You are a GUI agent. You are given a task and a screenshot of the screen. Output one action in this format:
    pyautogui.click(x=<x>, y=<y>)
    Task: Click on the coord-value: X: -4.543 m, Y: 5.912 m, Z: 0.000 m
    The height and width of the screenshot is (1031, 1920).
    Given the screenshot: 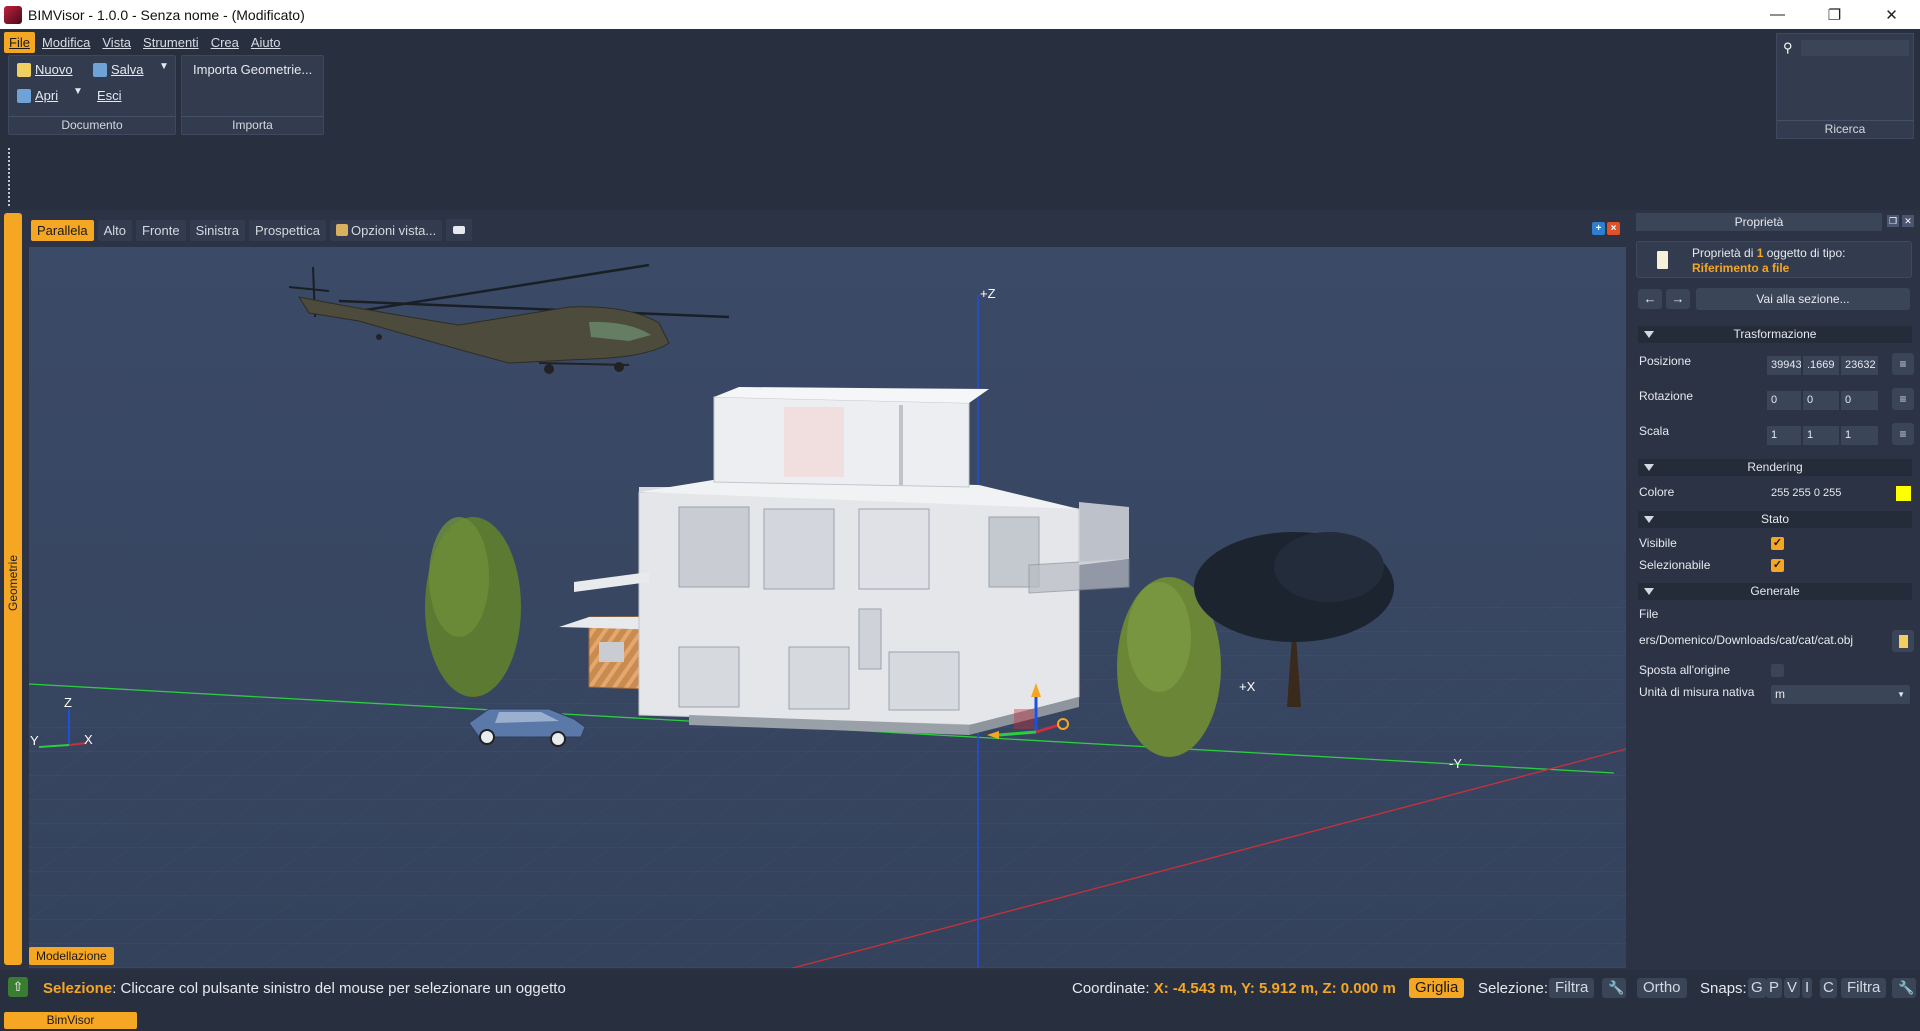 What is the action you would take?
    pyautogui.click(x=1274, y=988)
    